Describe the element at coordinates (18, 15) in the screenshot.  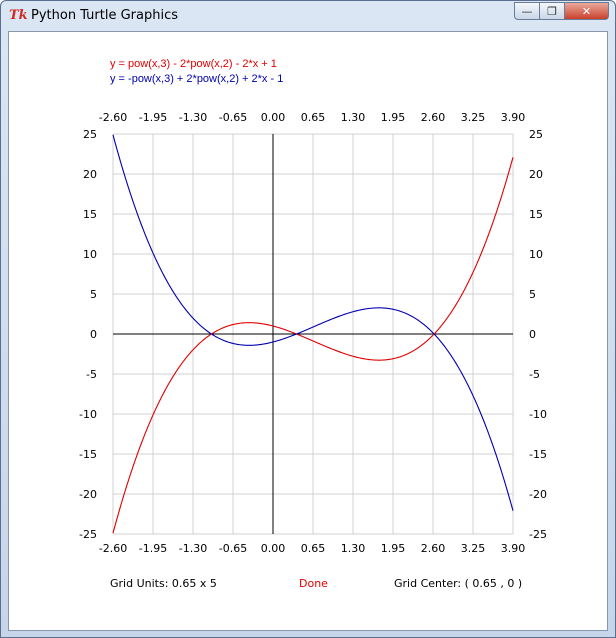
I see `tk-feather-icon: Tk` at that location.